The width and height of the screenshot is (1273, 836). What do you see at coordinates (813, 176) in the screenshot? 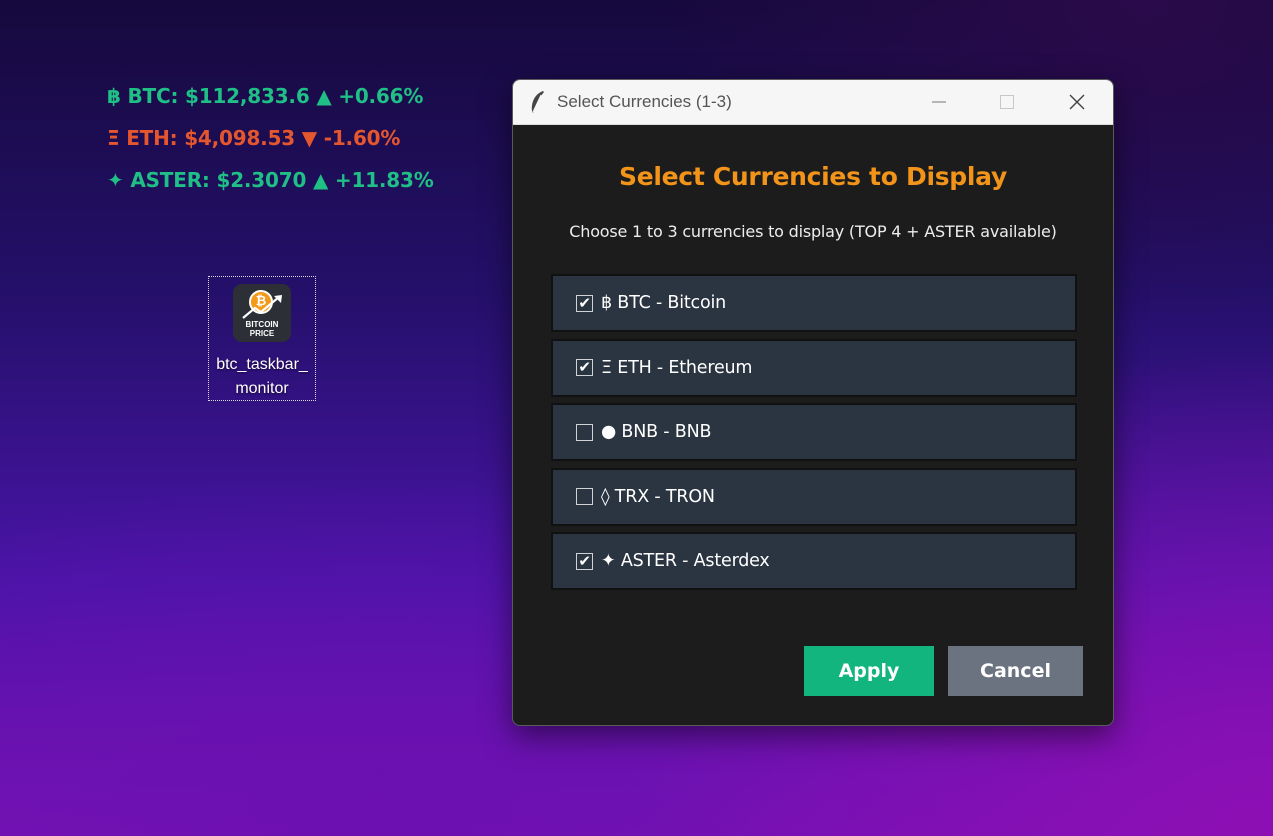
I see `dialog-heading: Select Currencies to Display` at bounding box center [813, 176].